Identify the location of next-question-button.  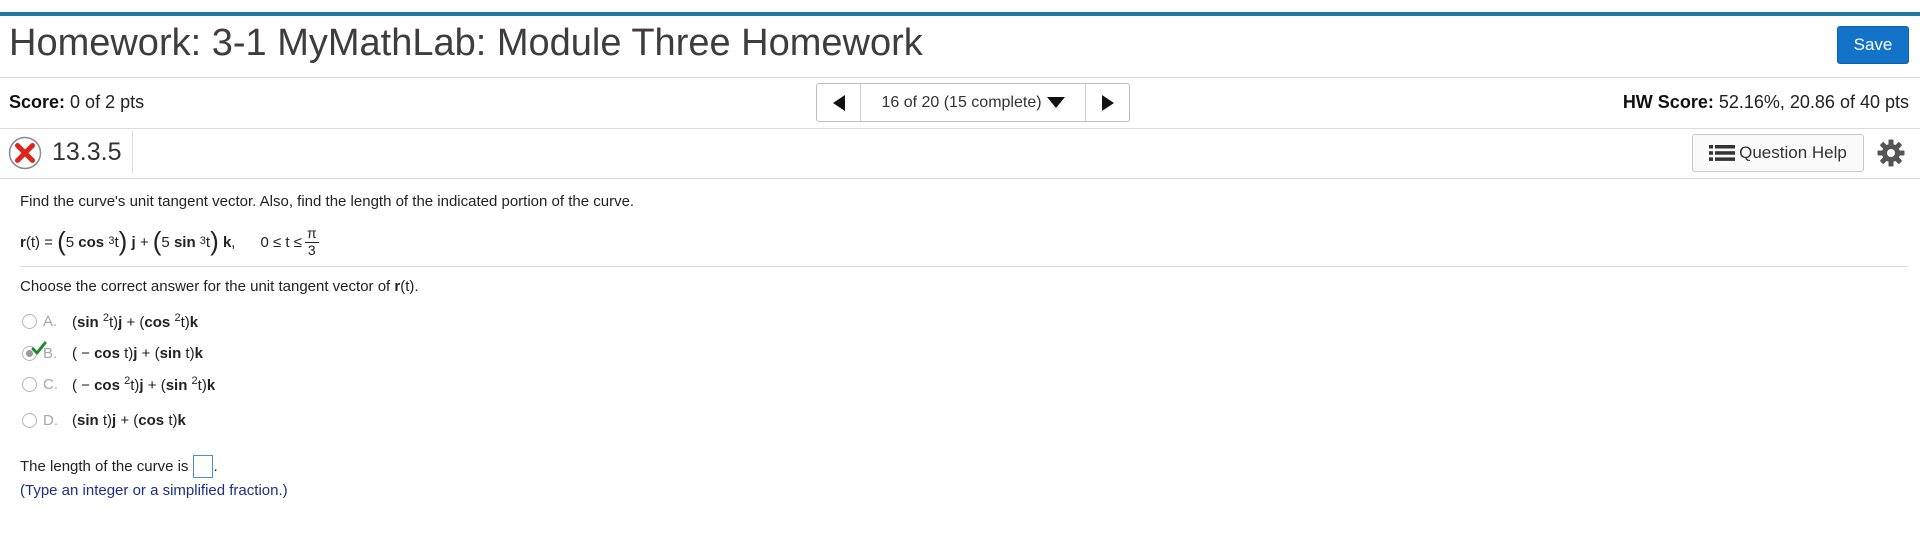
(1107, 102).